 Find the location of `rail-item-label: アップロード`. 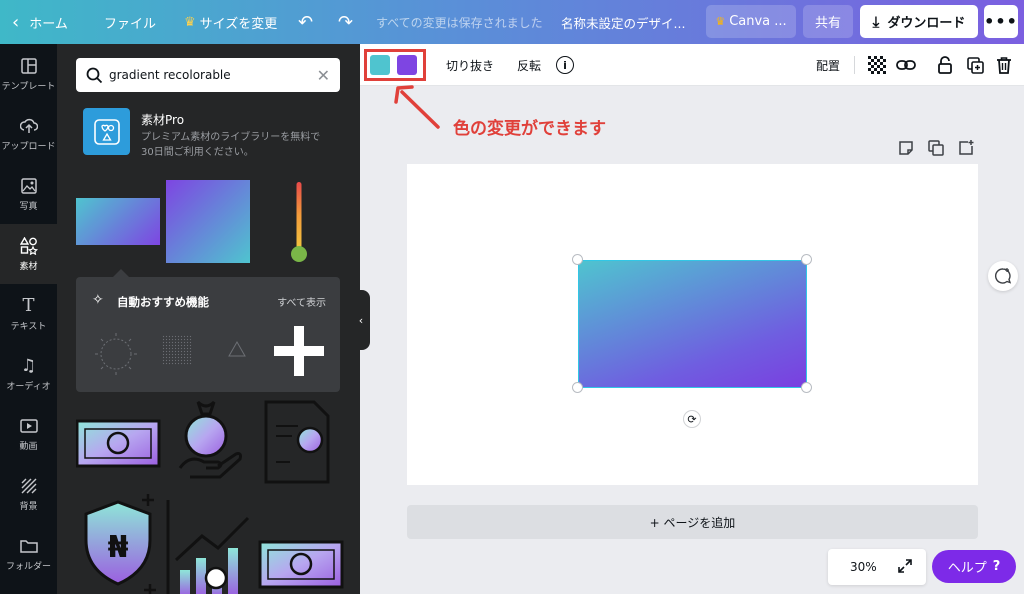

rail-item-label: アップロード is located at coordinates (28, 146).